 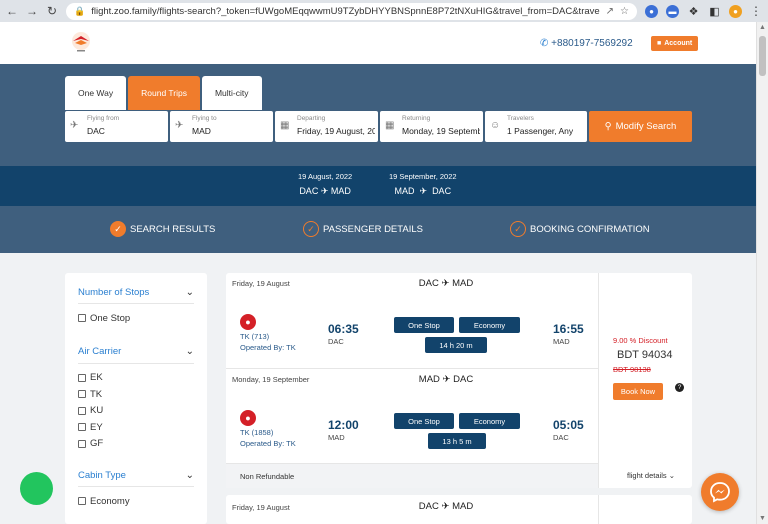 I want to click on lock-icon: 🔒, so click(x=80, y=10).